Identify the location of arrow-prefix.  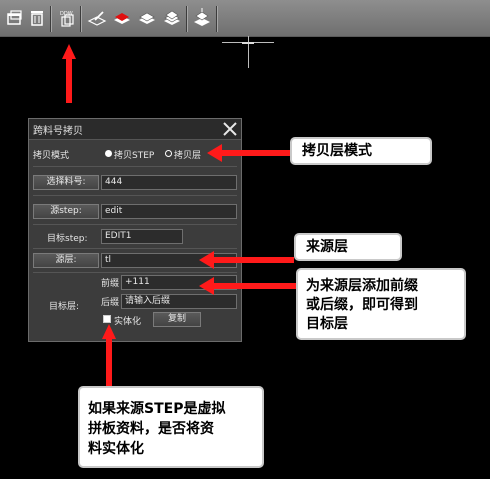
(247, 286).